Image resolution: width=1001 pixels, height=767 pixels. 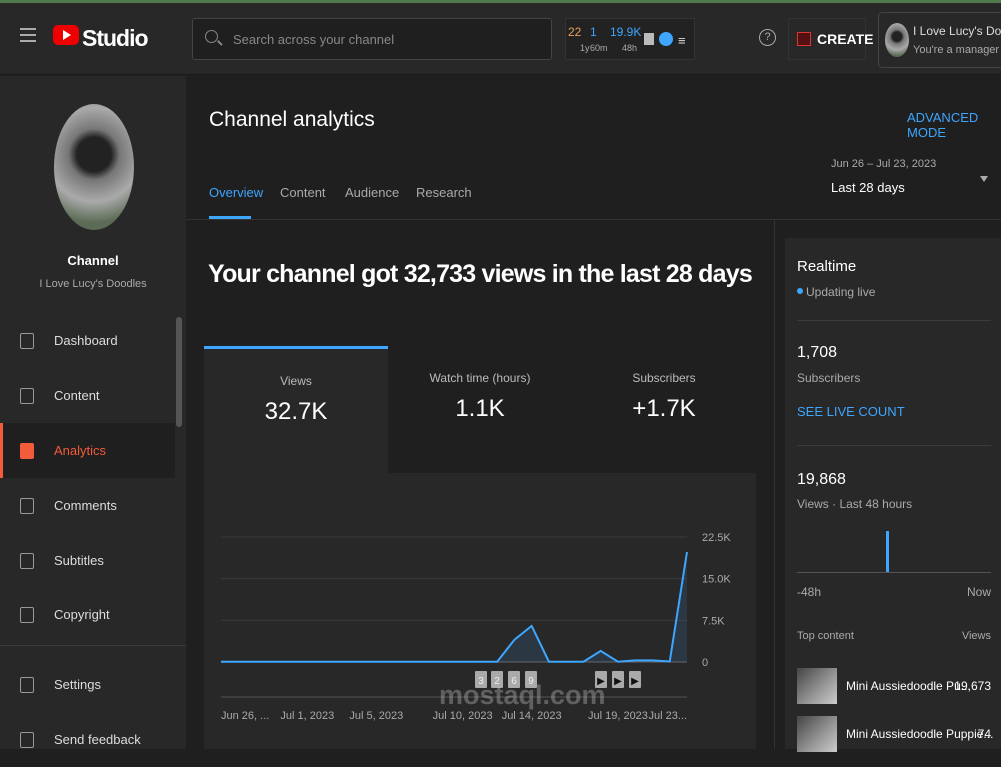 I want to click on account-role: You're a manager, so click(x=956, y=50).